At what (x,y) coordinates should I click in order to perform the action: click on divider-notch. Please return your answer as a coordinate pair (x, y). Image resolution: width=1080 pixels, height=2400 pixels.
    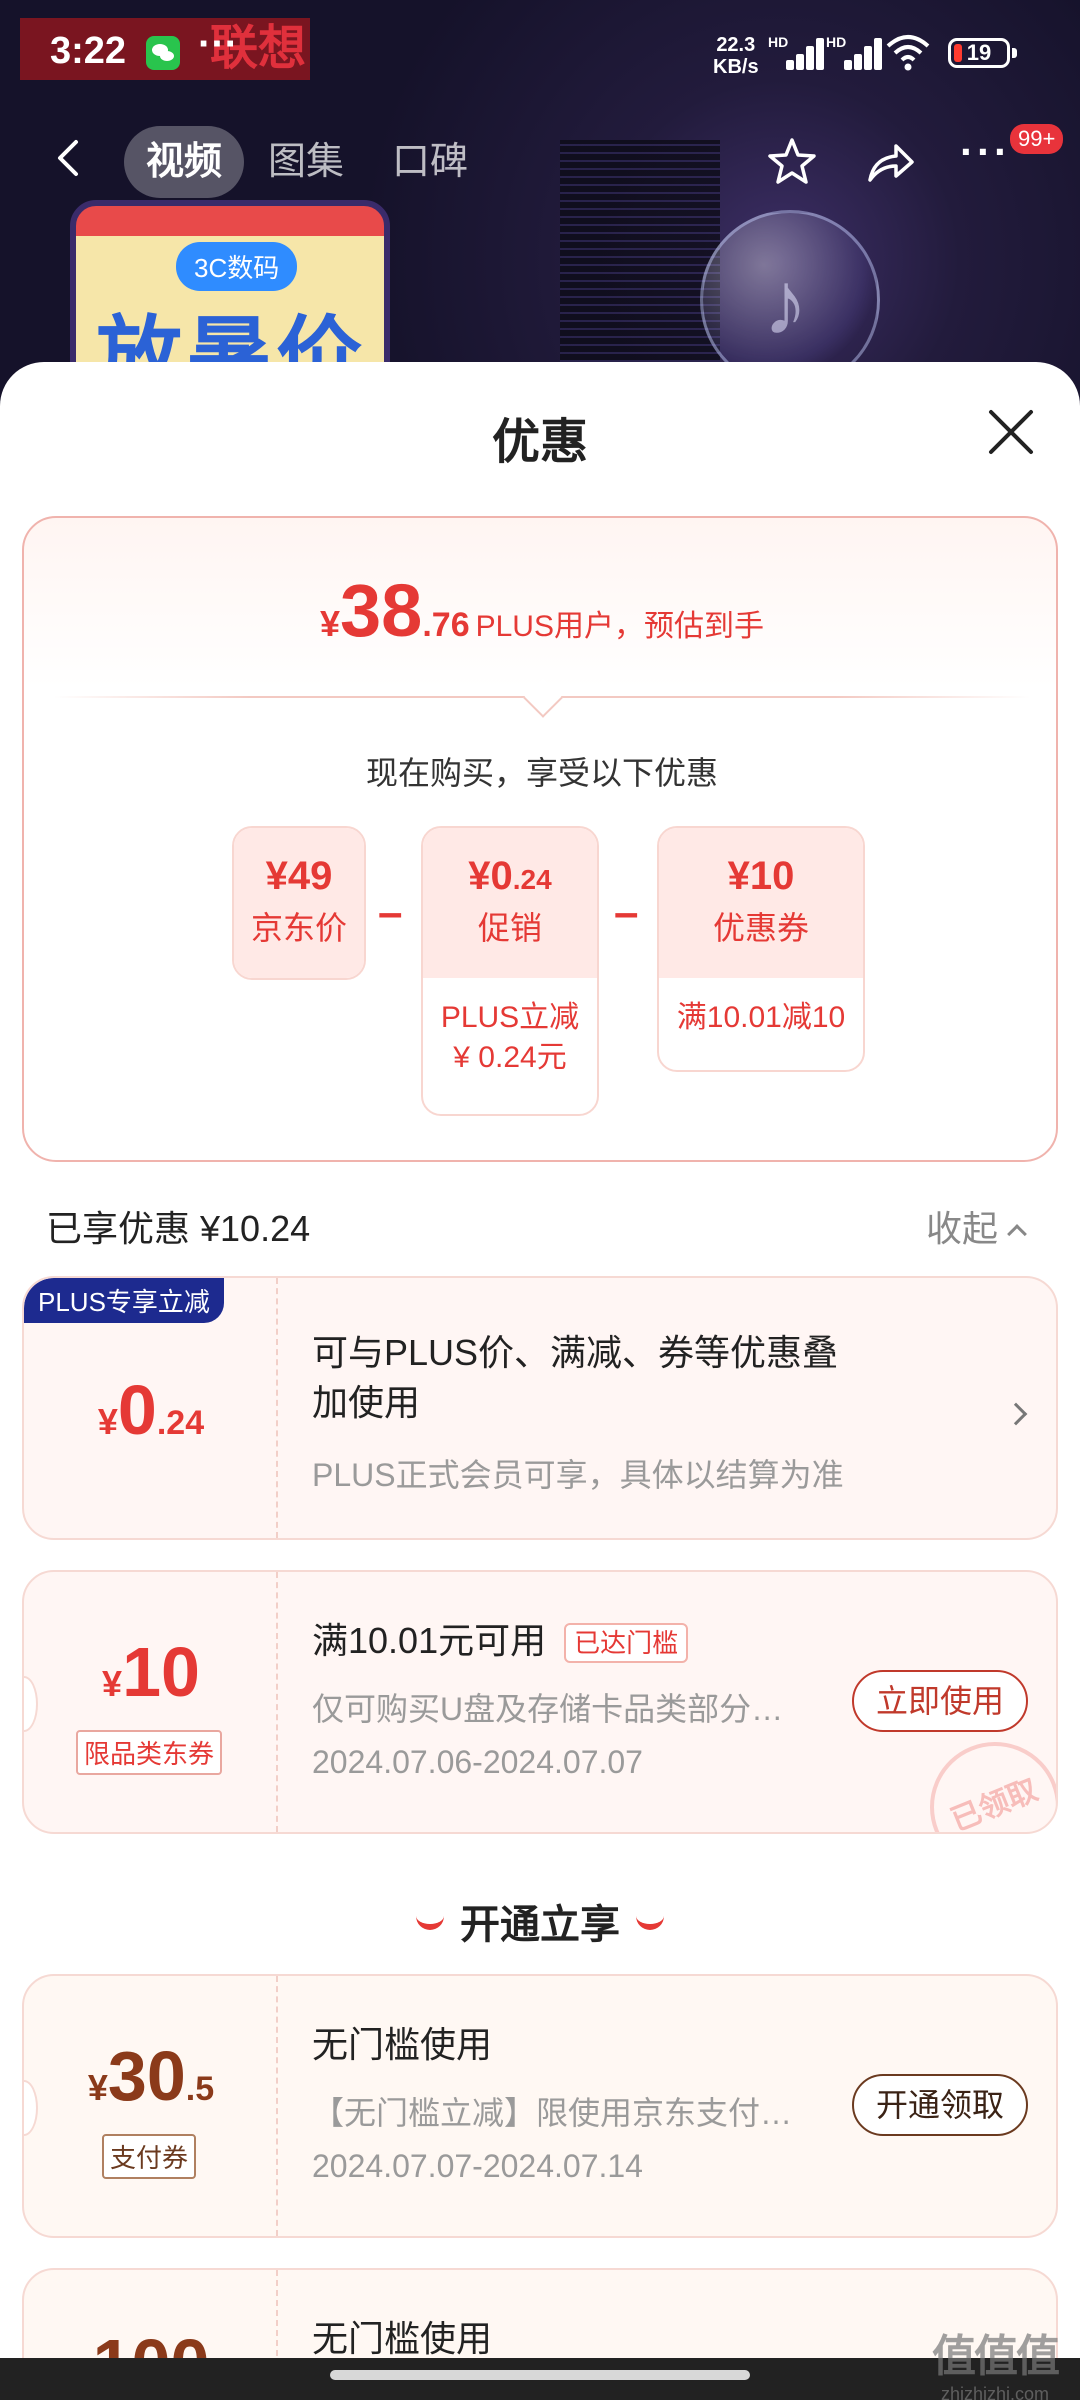
    Looking at the image, I should click on (543, 698).